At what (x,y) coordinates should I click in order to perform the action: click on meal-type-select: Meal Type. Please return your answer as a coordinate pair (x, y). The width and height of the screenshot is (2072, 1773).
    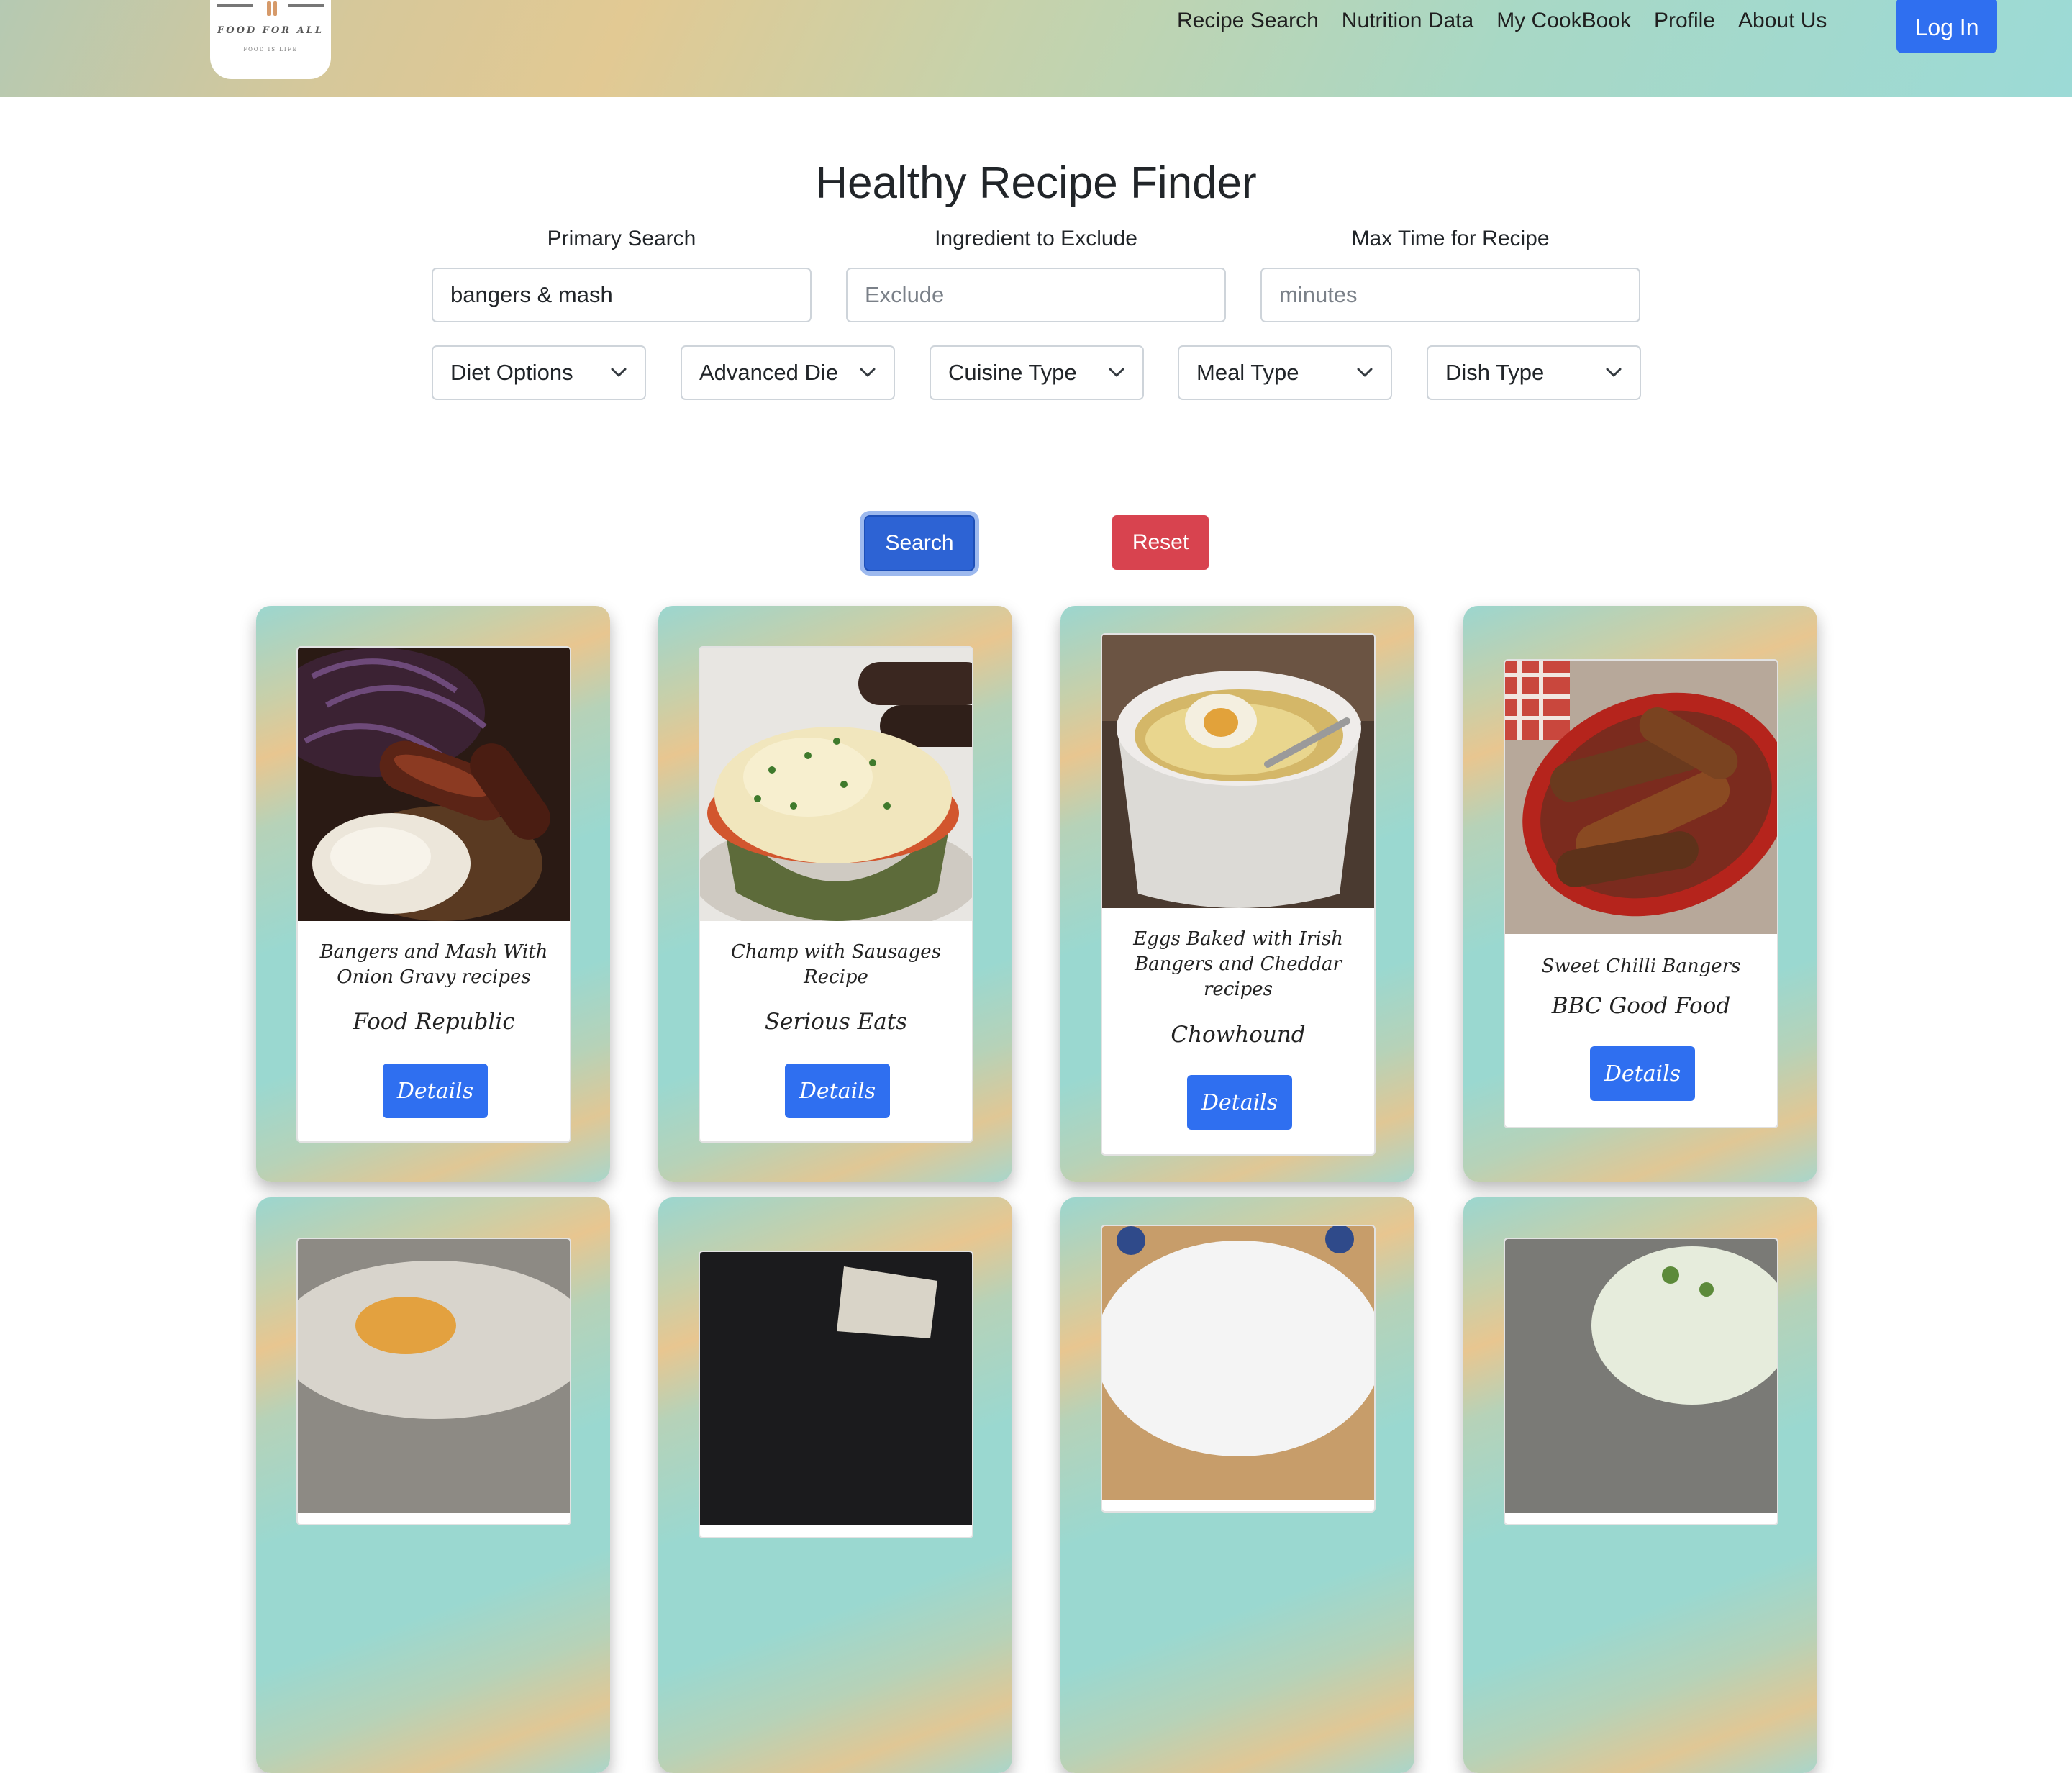
    Looking at the image, I should click on (1285, 372).